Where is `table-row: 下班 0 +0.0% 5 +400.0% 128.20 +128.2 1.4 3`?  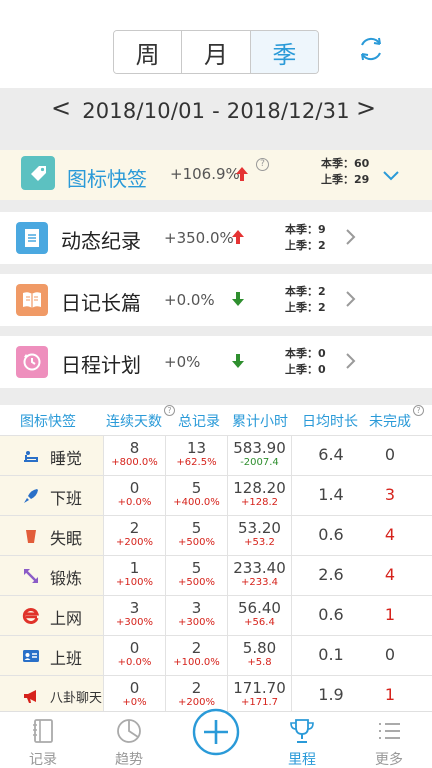 table-row: 下班 0 +0.0% 5 +400.0% 128.20 +128.2 1.4 3 is located at coordinates (216, 495).